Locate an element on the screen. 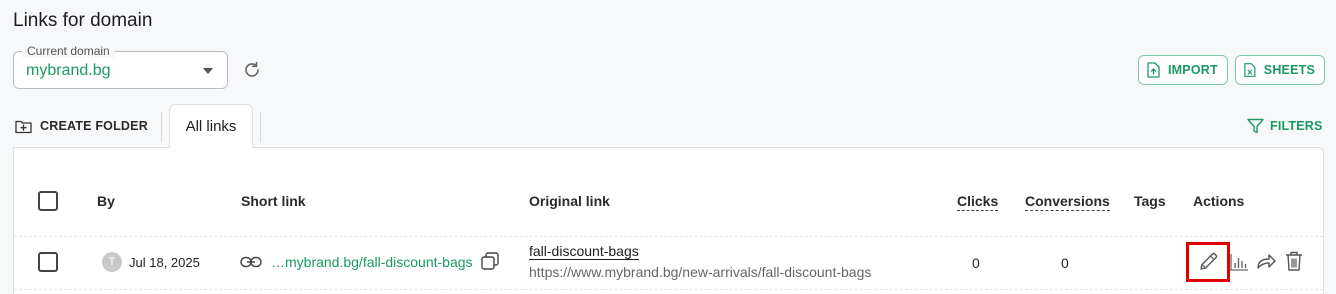 Image resolution: width=1336 pixels, height=294 pixels. import-file-icon is located at coordinates (1153, 70).